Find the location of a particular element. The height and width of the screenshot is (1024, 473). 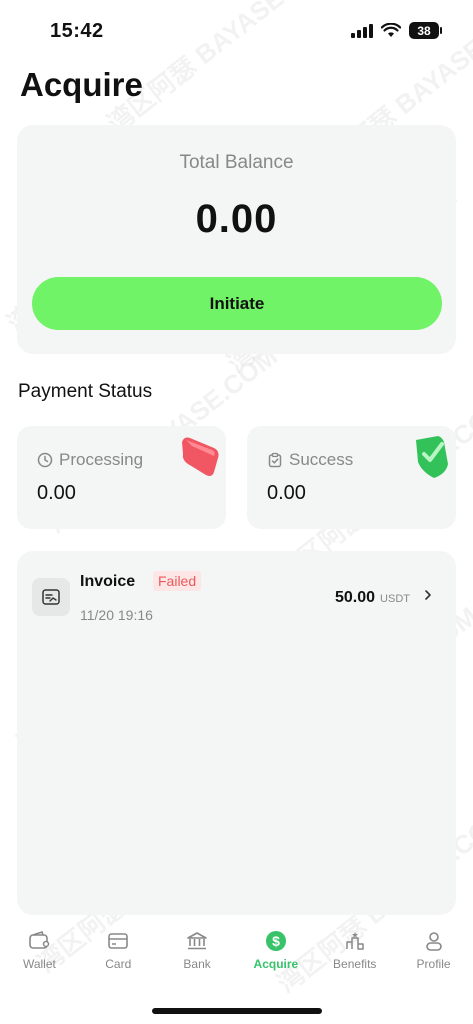

invoice-currency: USDT is located at coordinates (395, 599).